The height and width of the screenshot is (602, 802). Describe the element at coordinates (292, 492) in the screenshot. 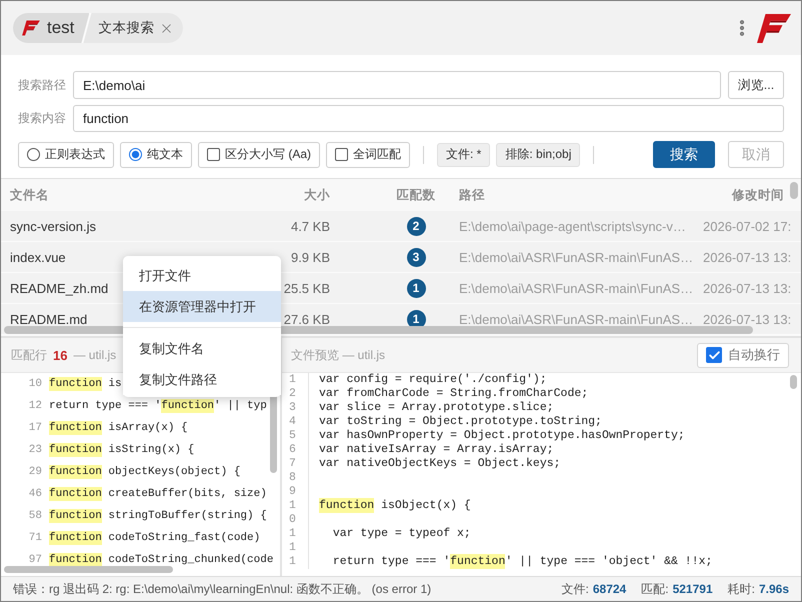

I see `line-number: 9` at that location.